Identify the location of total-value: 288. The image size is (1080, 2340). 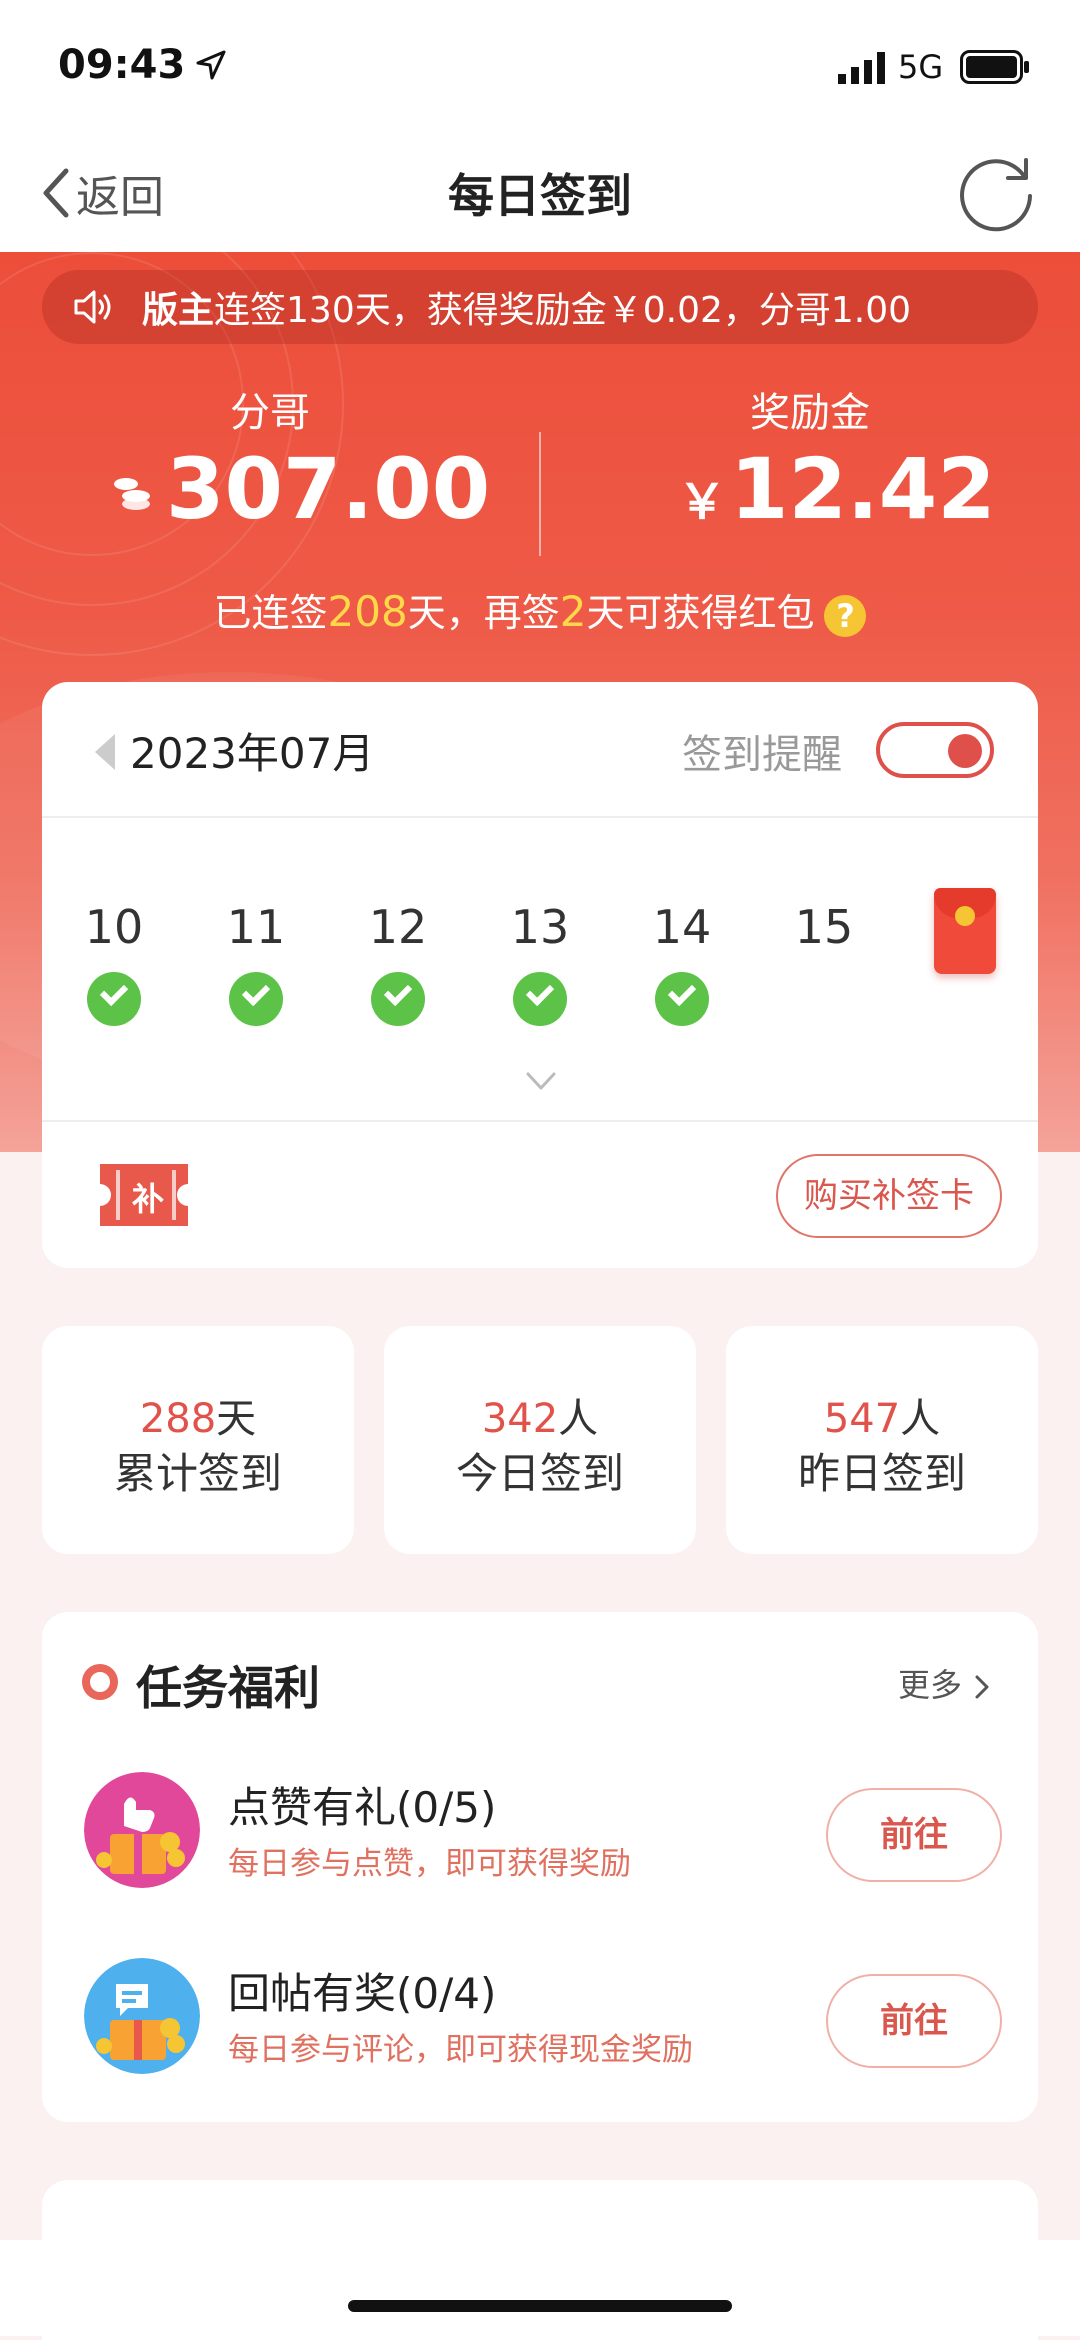
(178, 1419).